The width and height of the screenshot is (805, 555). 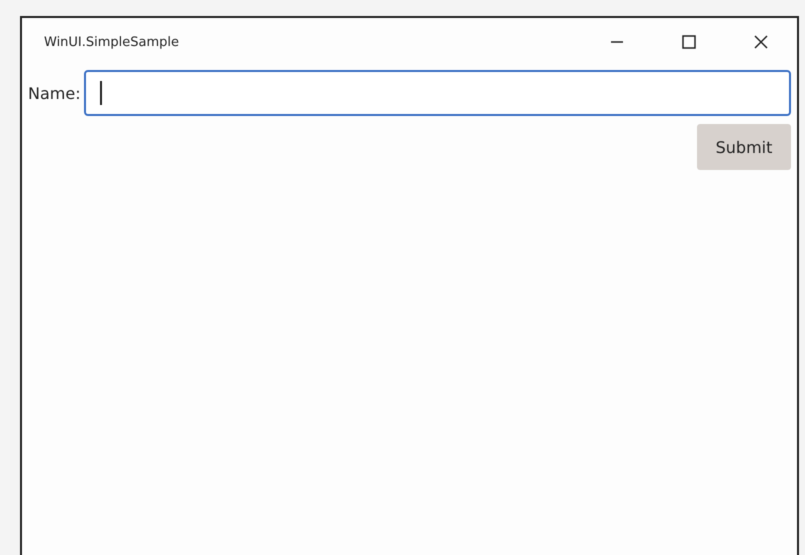 I want to click on window-title: WinUI.SimpleSample, so click(x=112, y=42).